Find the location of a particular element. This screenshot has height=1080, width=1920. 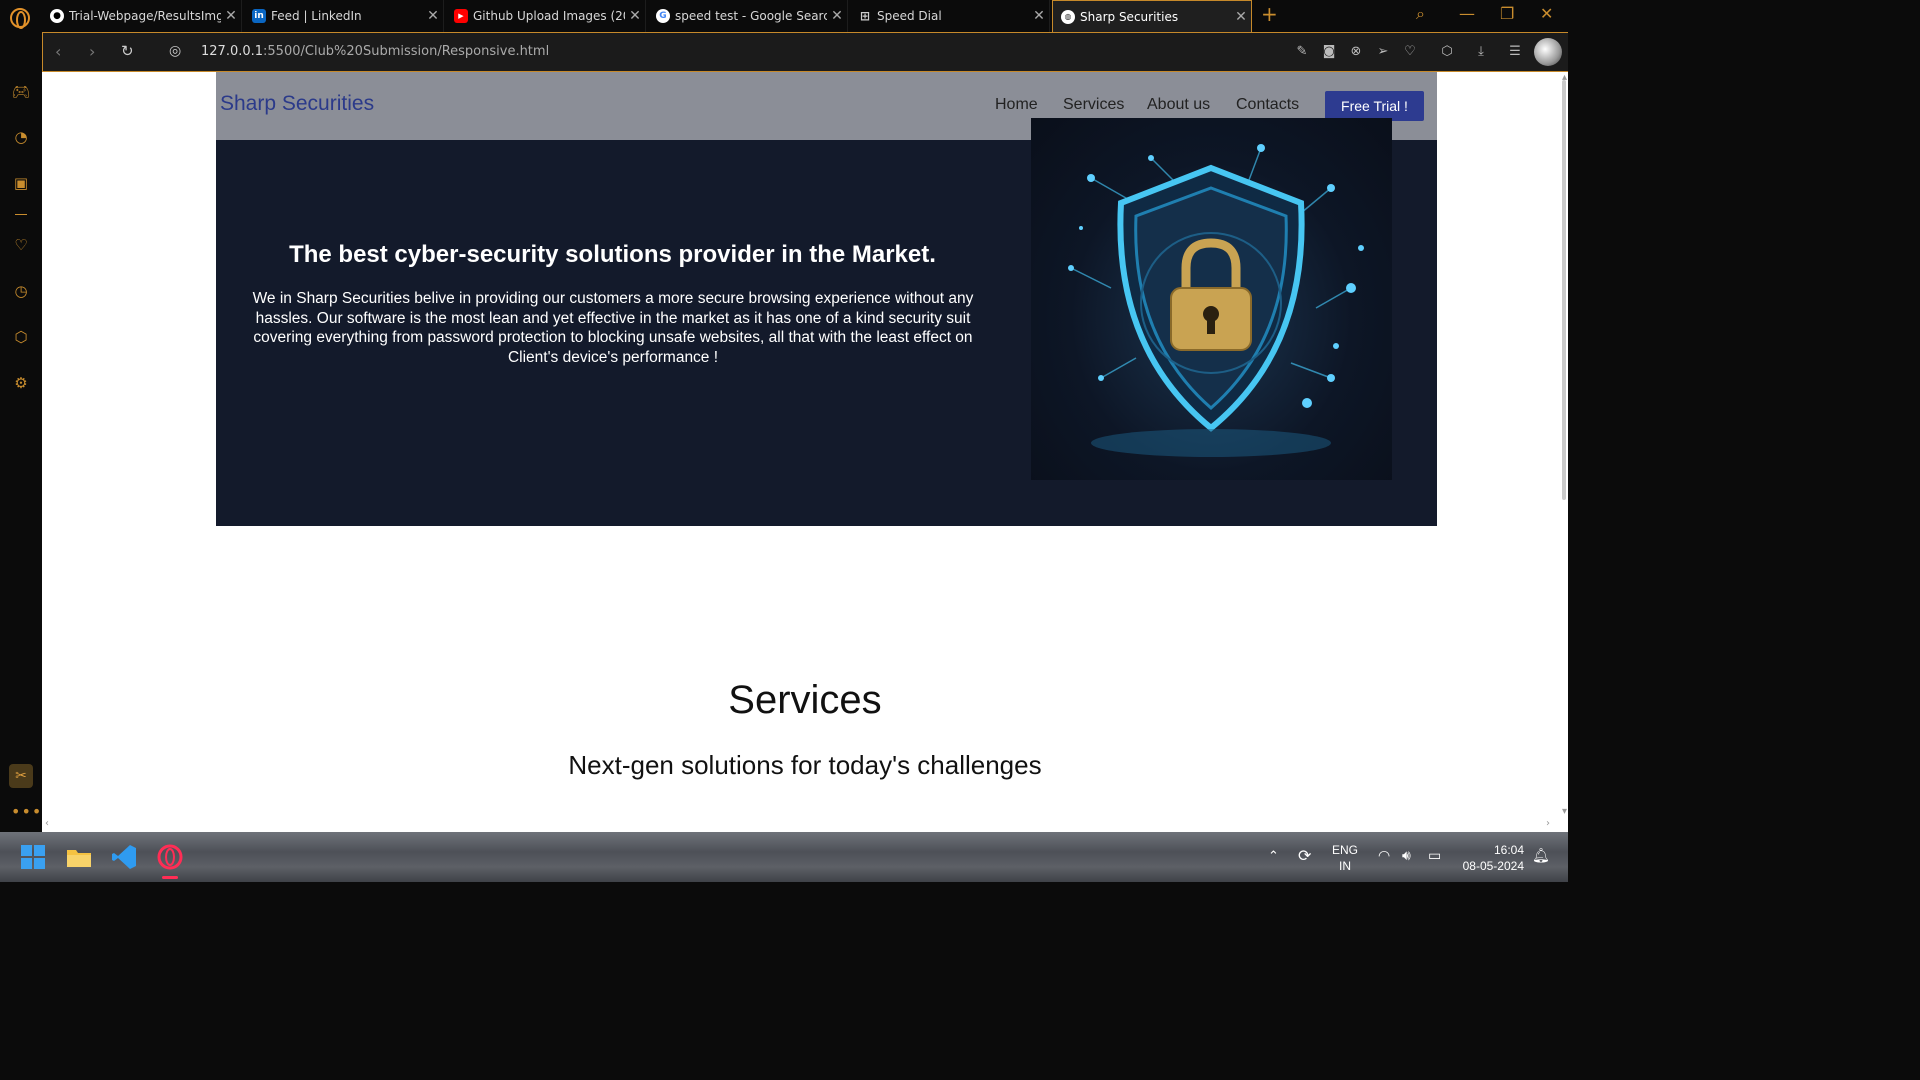

brand-logo-text: Sharp Securities is located at coordinates (297, 104).